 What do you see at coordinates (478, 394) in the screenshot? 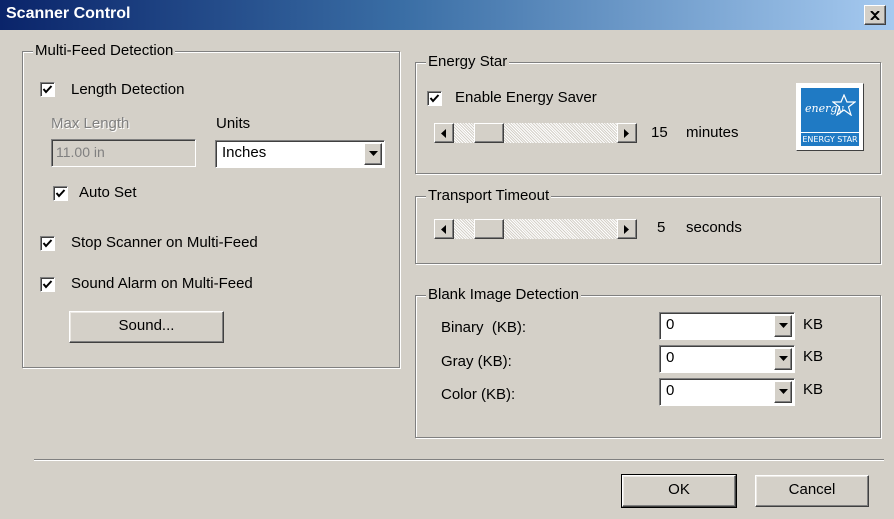
I see `color-label: Color (KB):` at bounding box center [478, 394].